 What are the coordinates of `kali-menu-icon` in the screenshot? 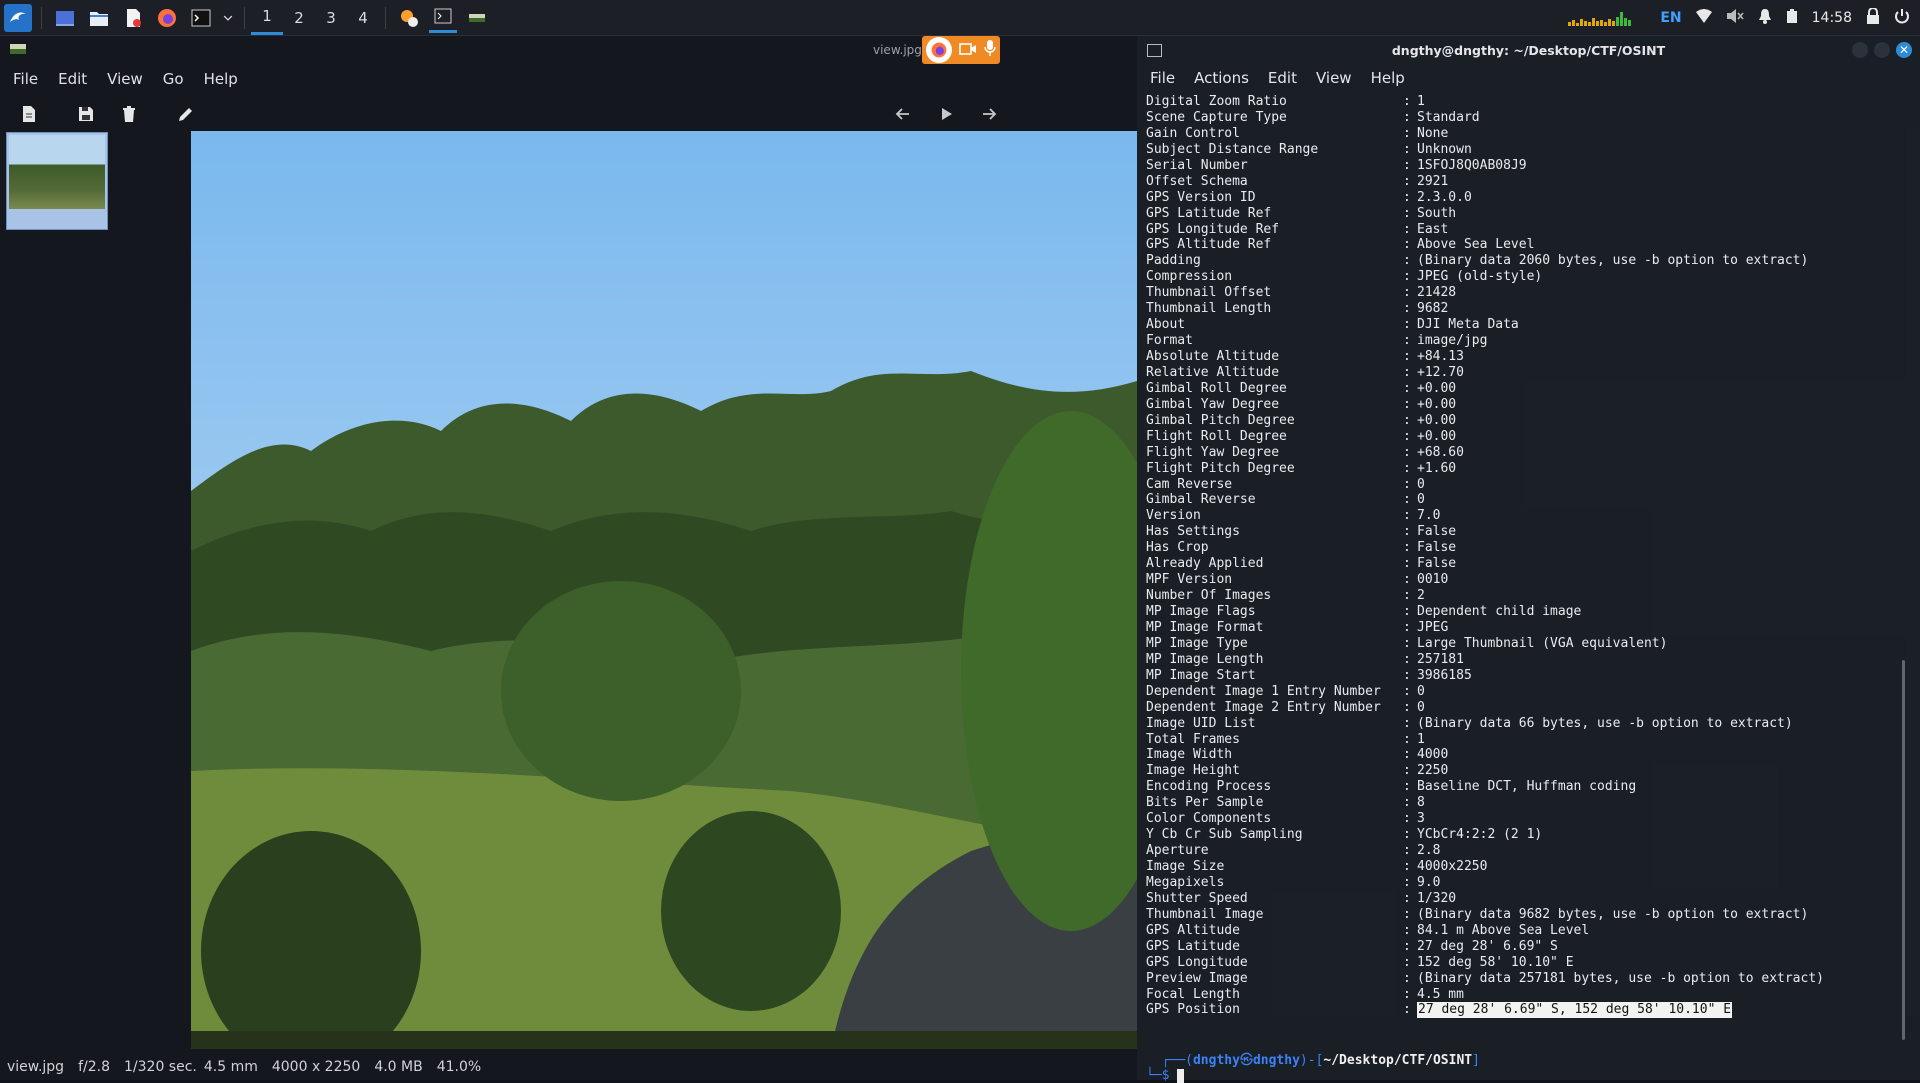 It's located at (18, 17).